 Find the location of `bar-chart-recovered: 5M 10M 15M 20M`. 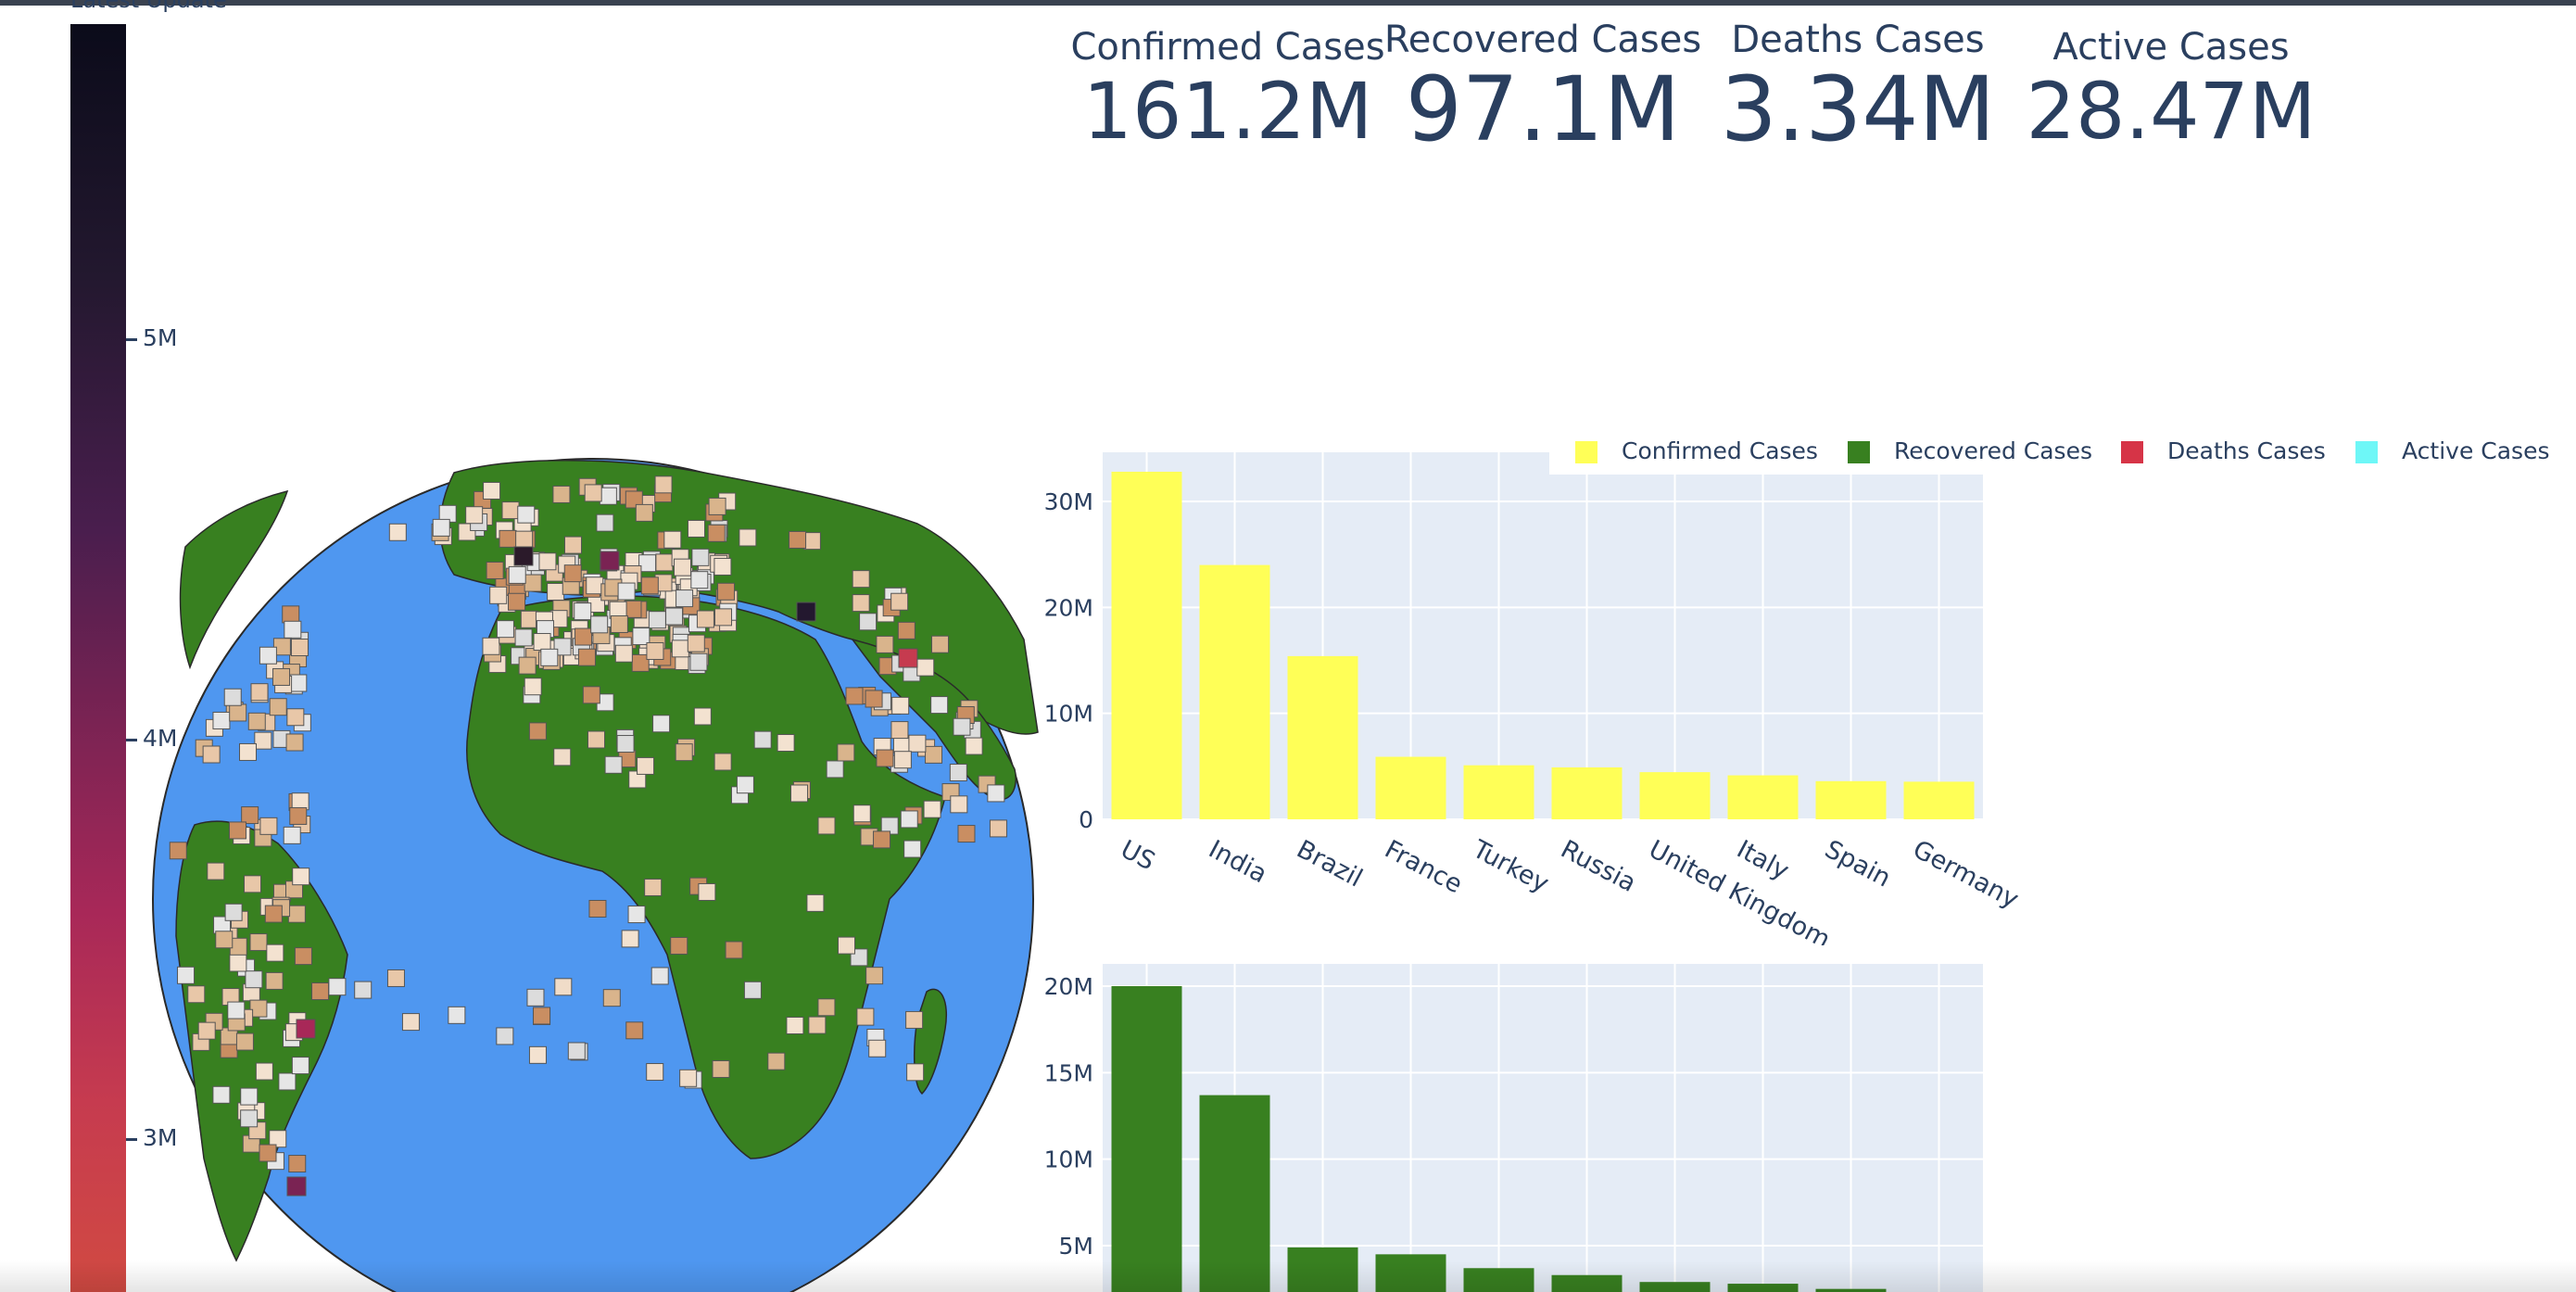

bar-chart-recovered: 5M 10M 15M 20M is located at coordinates (1571, 1124).